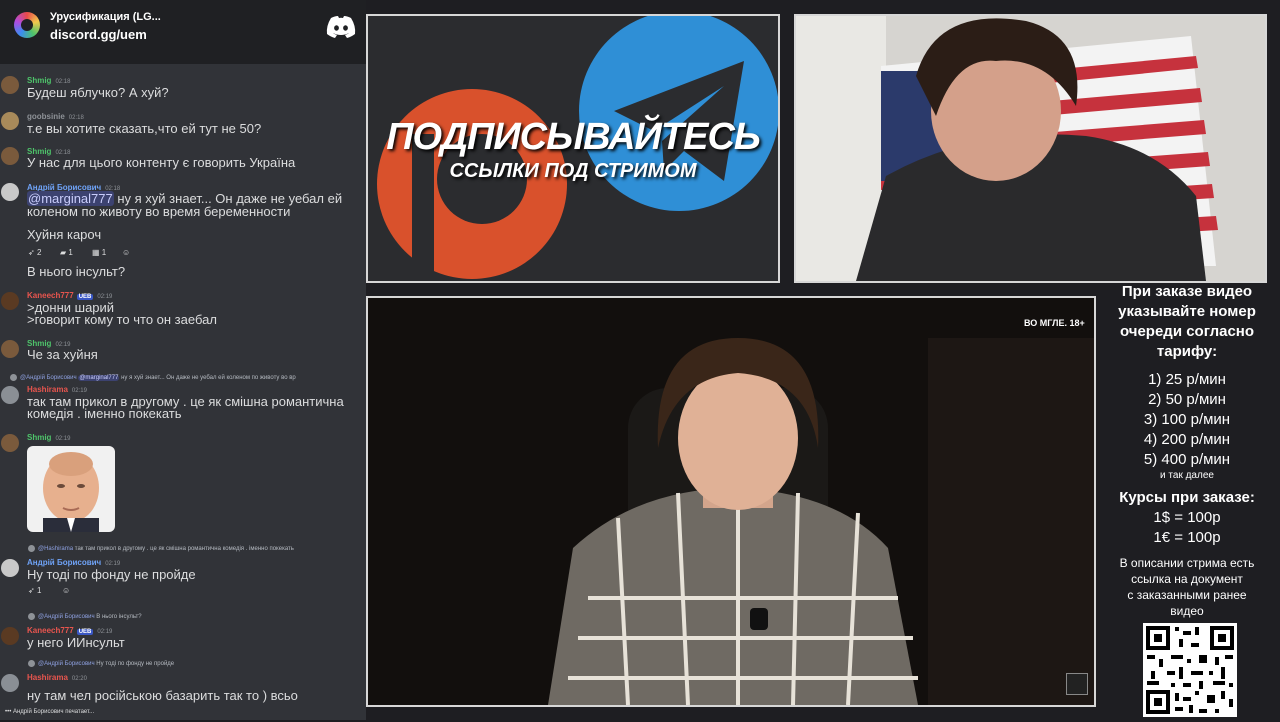  What do you see at coordinates (46, 116) in the screenshot?
I see `username: goobsinie` at bounding box center [46, 116].